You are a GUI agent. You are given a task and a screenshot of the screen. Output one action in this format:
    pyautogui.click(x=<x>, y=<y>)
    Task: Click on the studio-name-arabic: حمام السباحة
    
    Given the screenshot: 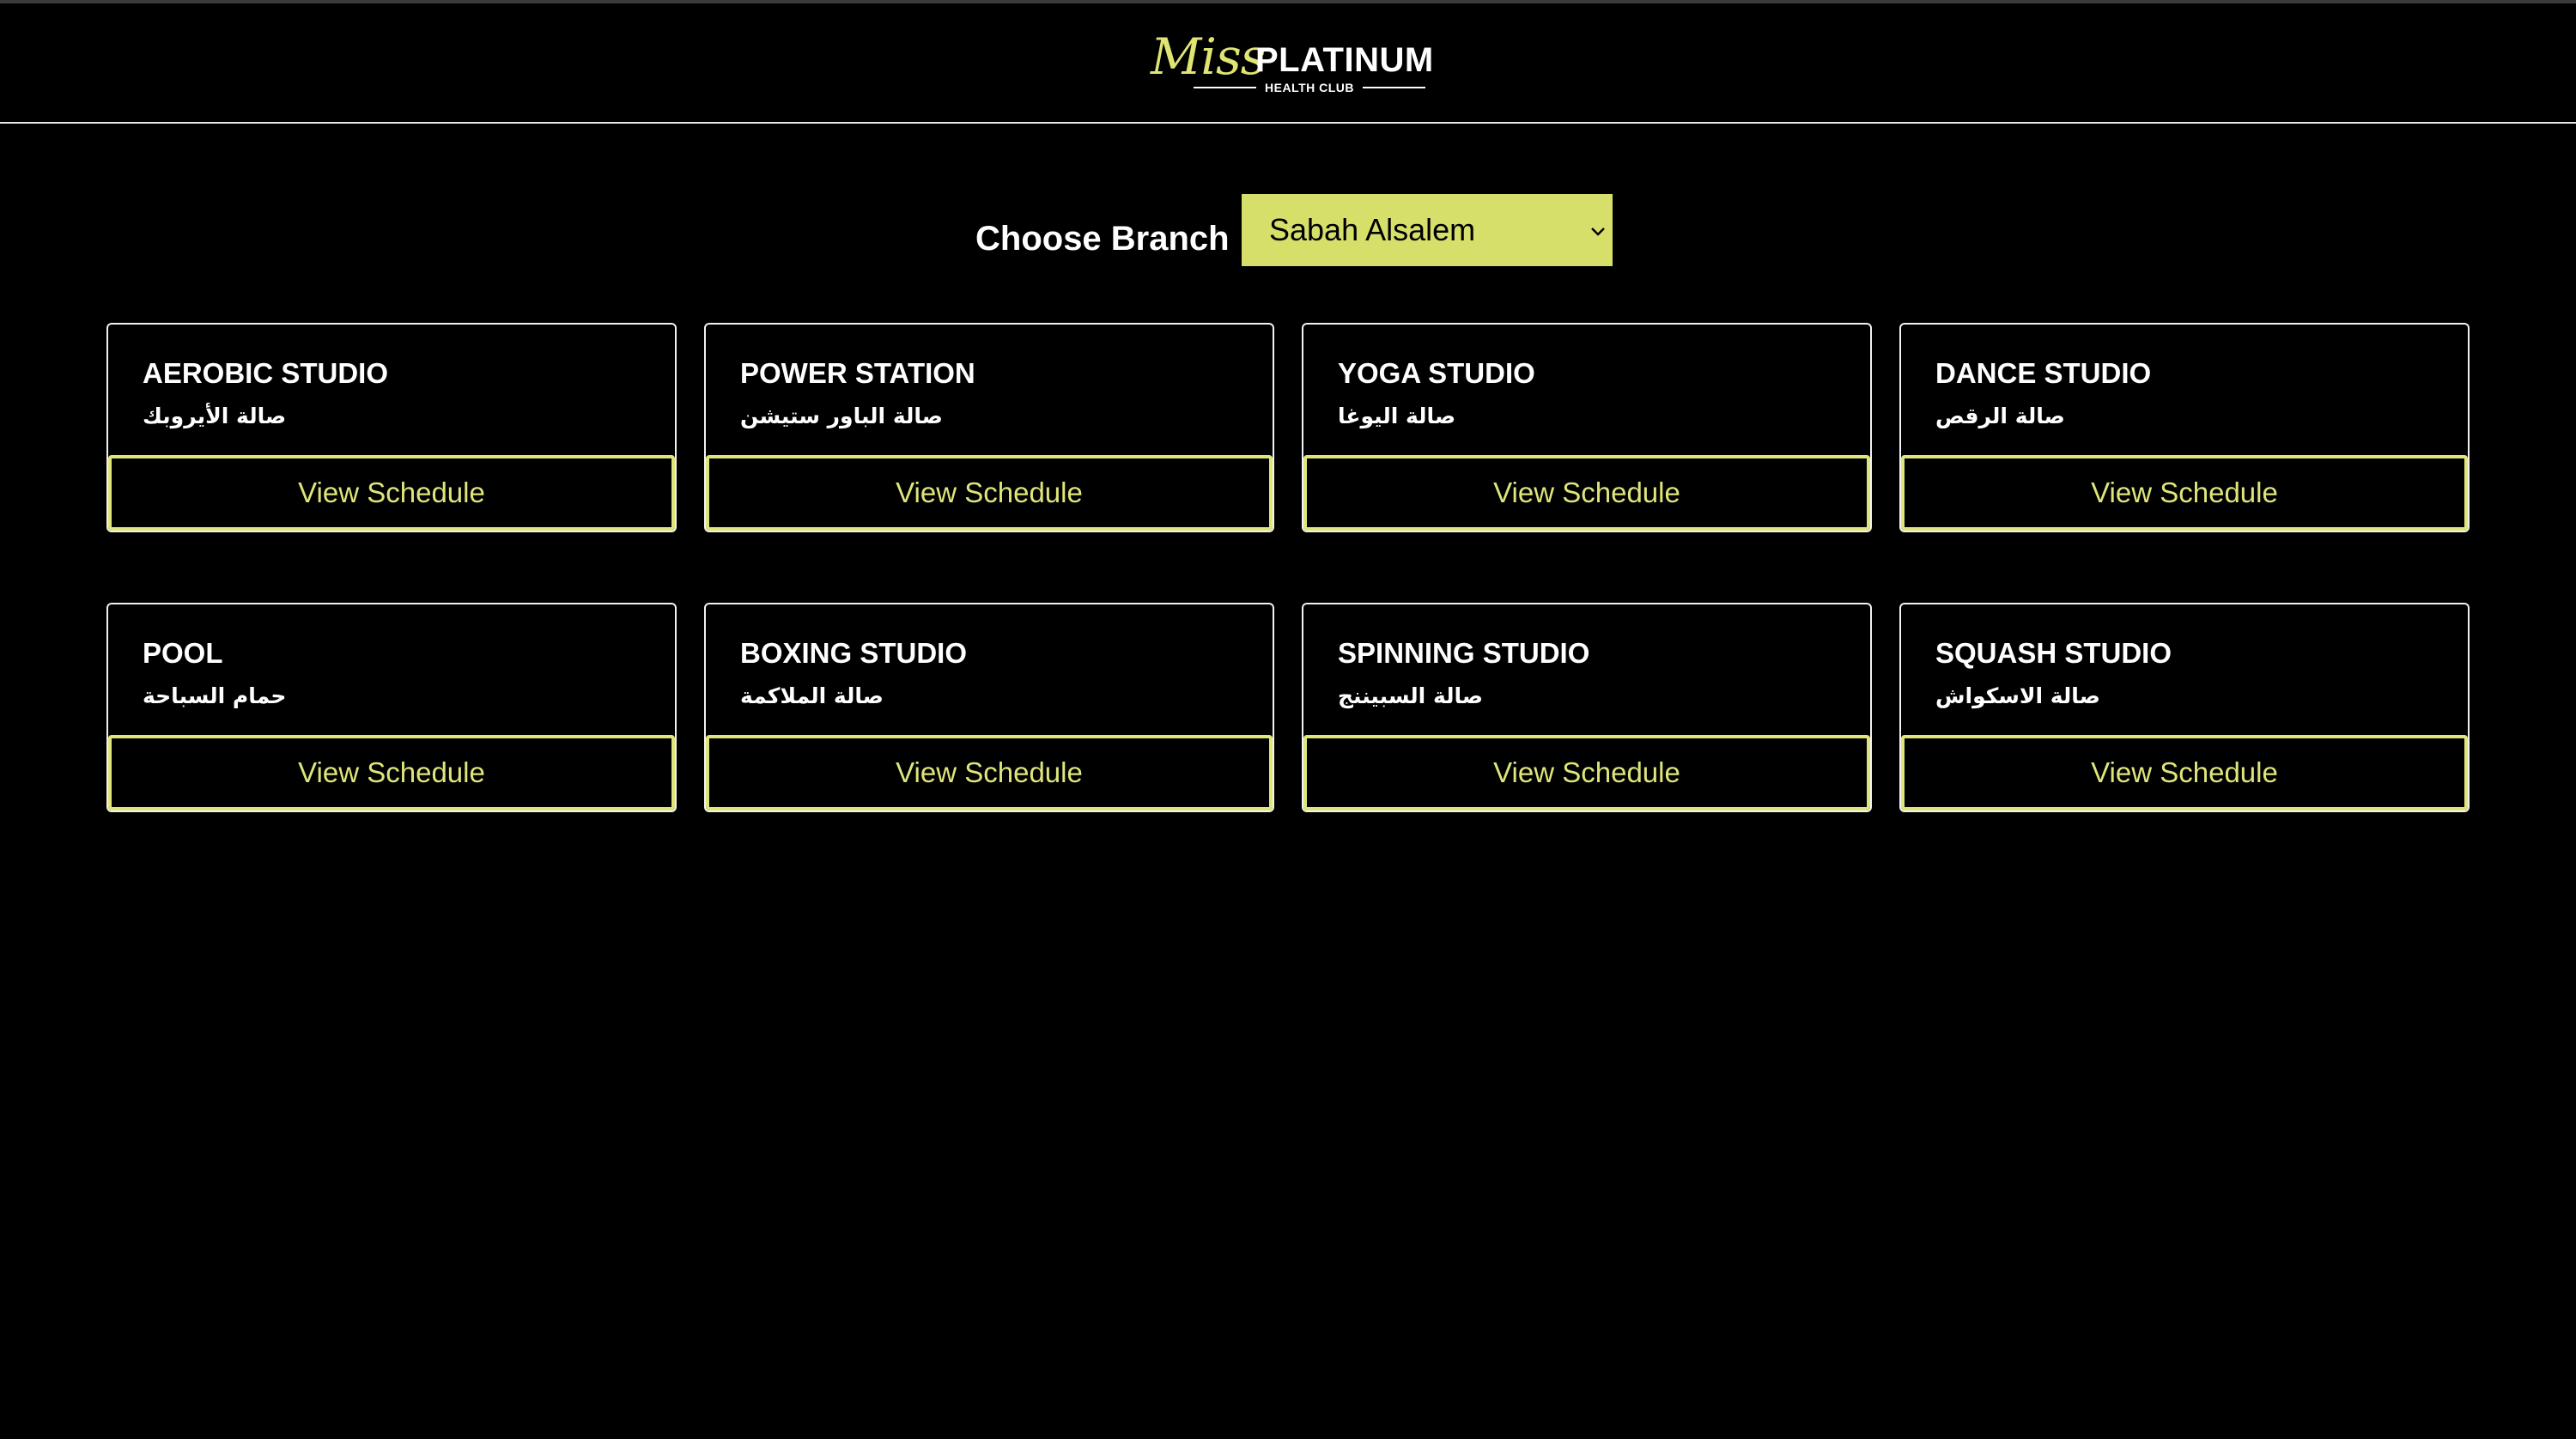 What is the action you would take?
    pyautogui.click(x=215, y=695)
    